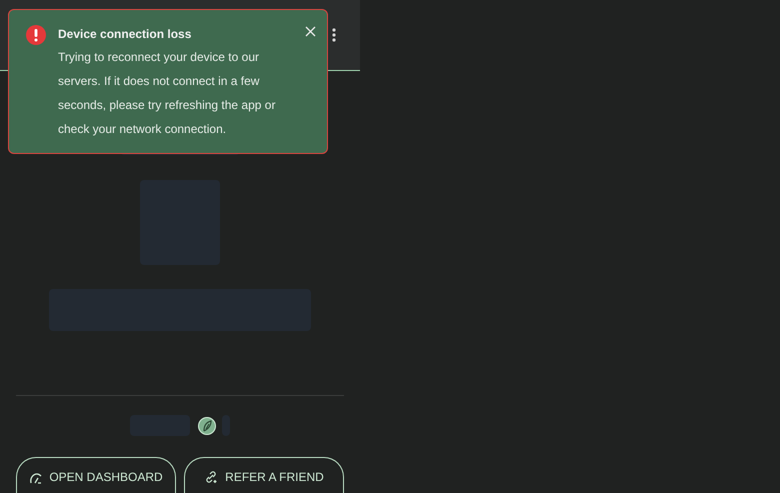  What do you see at coordinates (310, 31) in the screenshot?
I see `close-icon` at bounding box center [310, 31].